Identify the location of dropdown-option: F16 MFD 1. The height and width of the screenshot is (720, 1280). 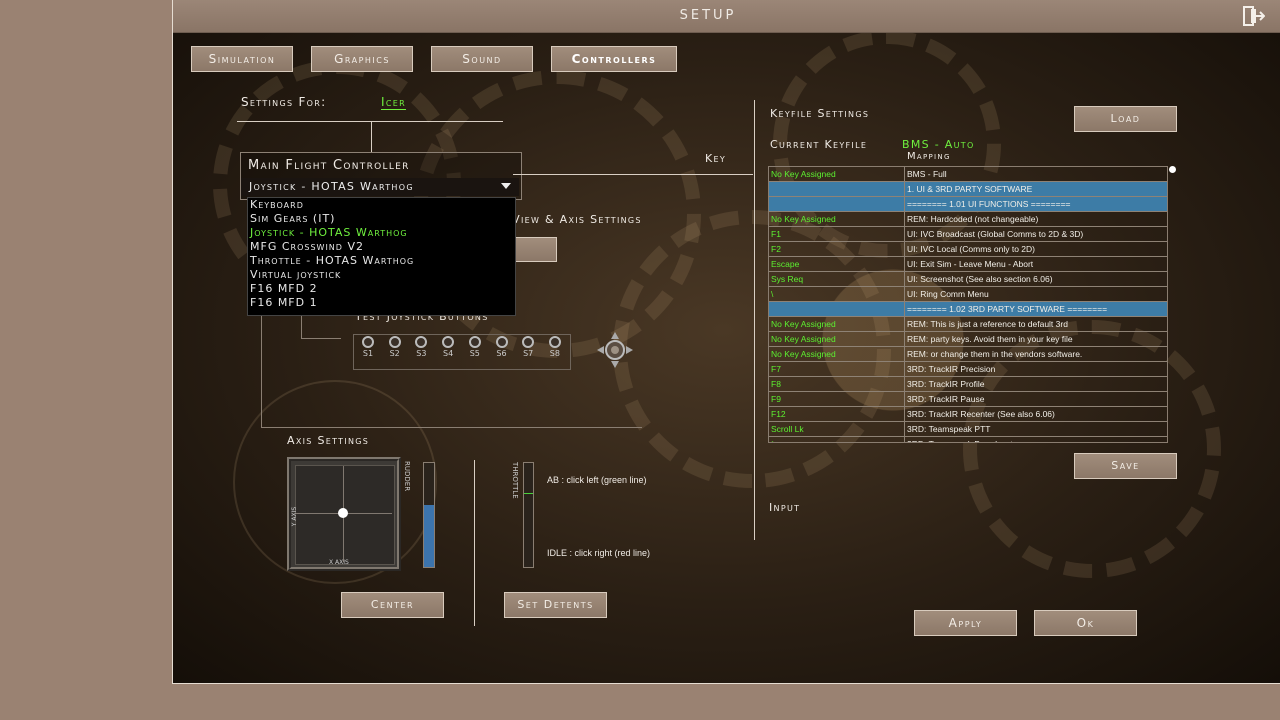
(381, 303).